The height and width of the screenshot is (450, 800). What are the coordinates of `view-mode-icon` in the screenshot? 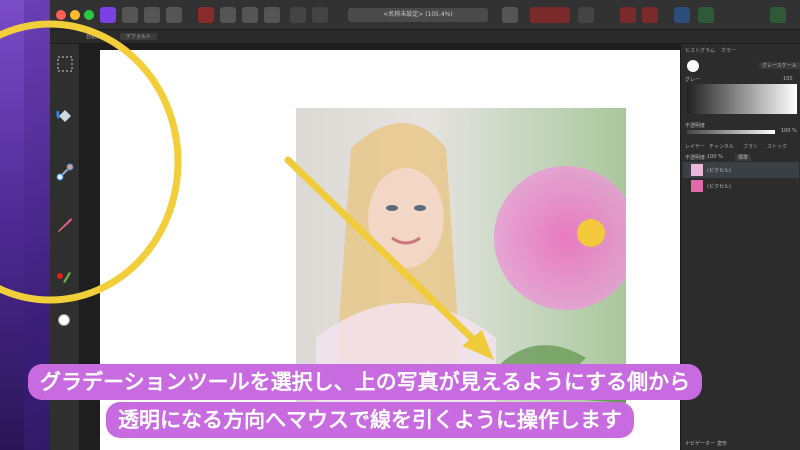 It's located at (510, 15).